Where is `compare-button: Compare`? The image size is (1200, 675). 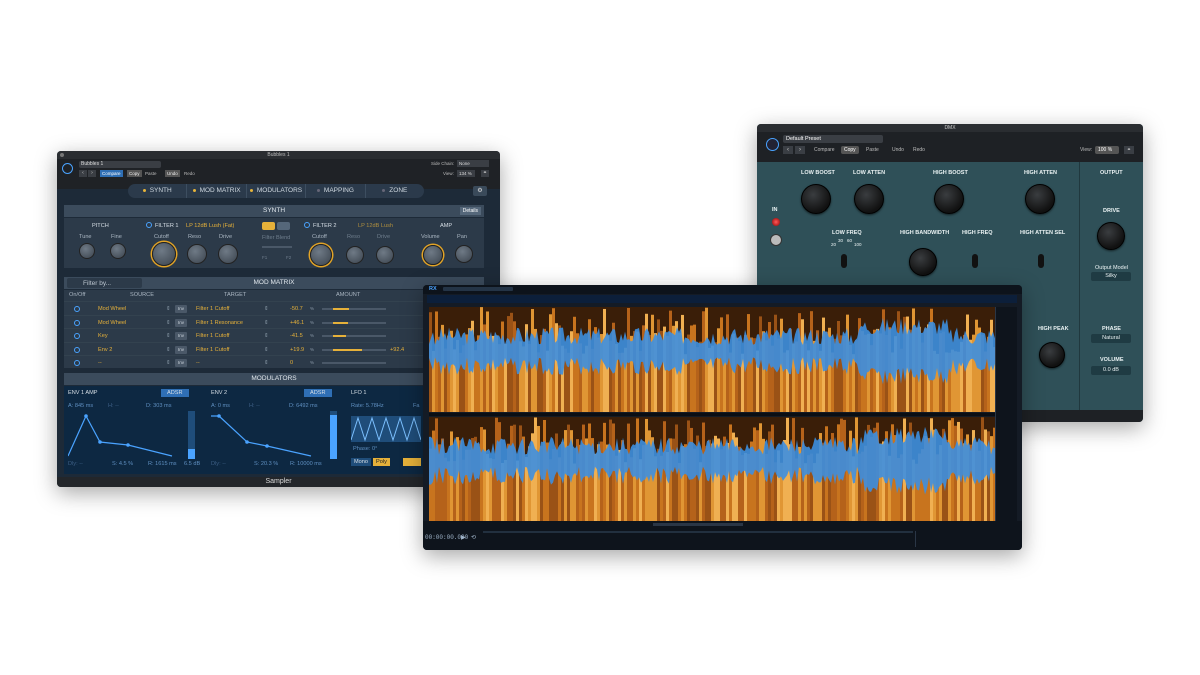
compare-button: Compare is located at coordinates (111, 173).